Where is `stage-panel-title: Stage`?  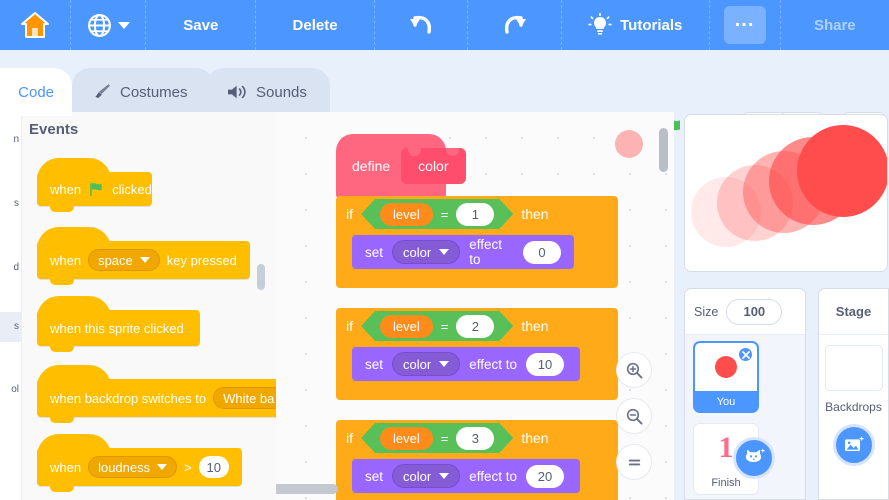 stage-panel-title: Stage is located at coordinates (853, 312).